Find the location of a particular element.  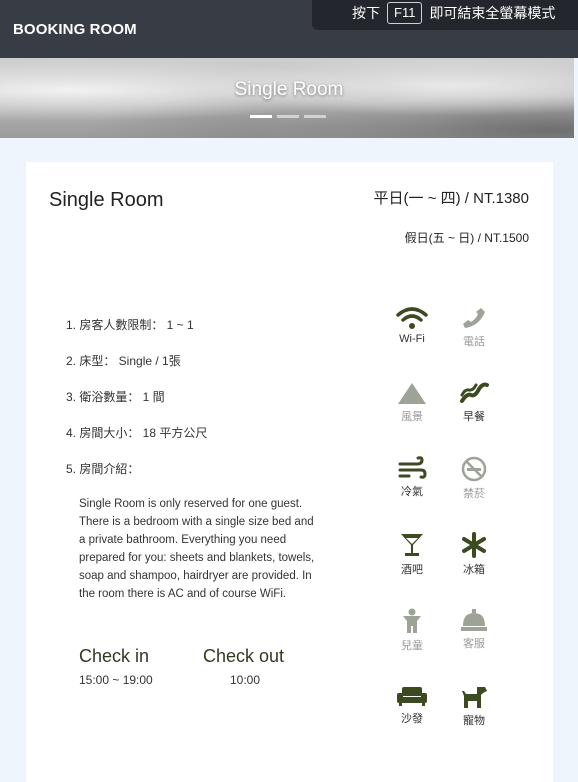

amenity-breakfast: 早餐 is located at coordinates (474, 402).